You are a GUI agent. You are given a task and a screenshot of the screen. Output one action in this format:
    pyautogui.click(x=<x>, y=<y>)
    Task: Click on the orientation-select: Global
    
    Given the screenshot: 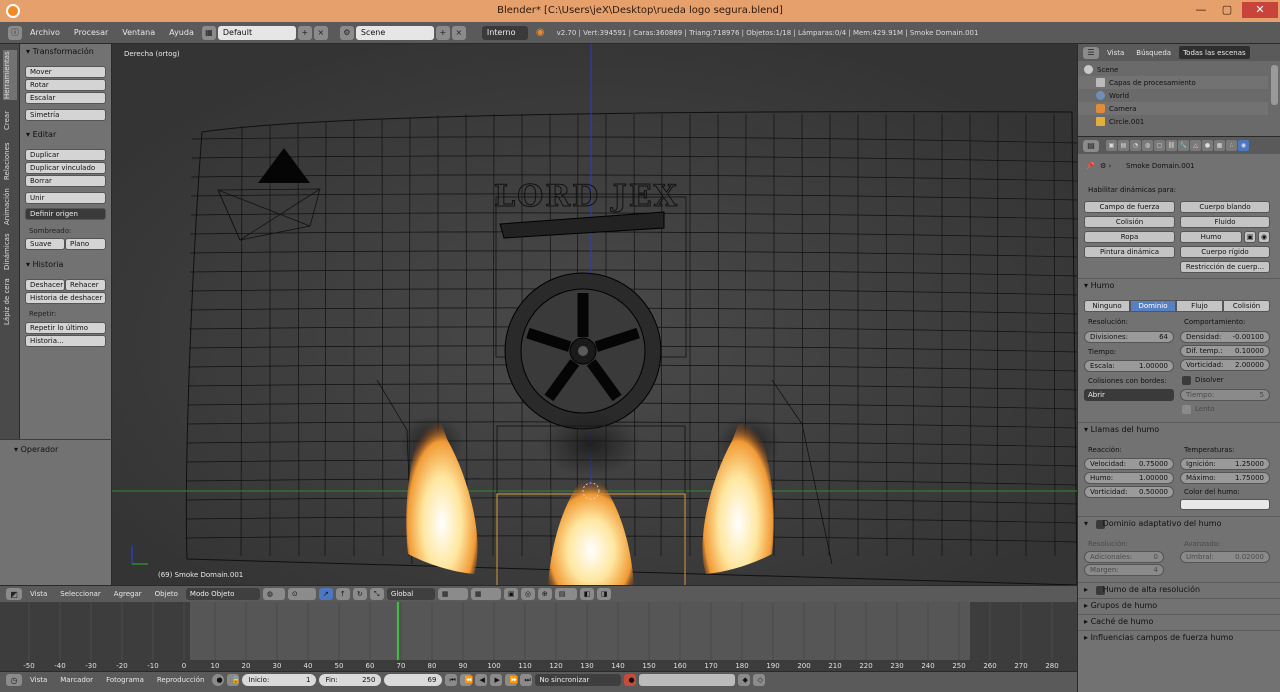 What is the action you would take?
    pyautogui.click(x=410, y=594)
    